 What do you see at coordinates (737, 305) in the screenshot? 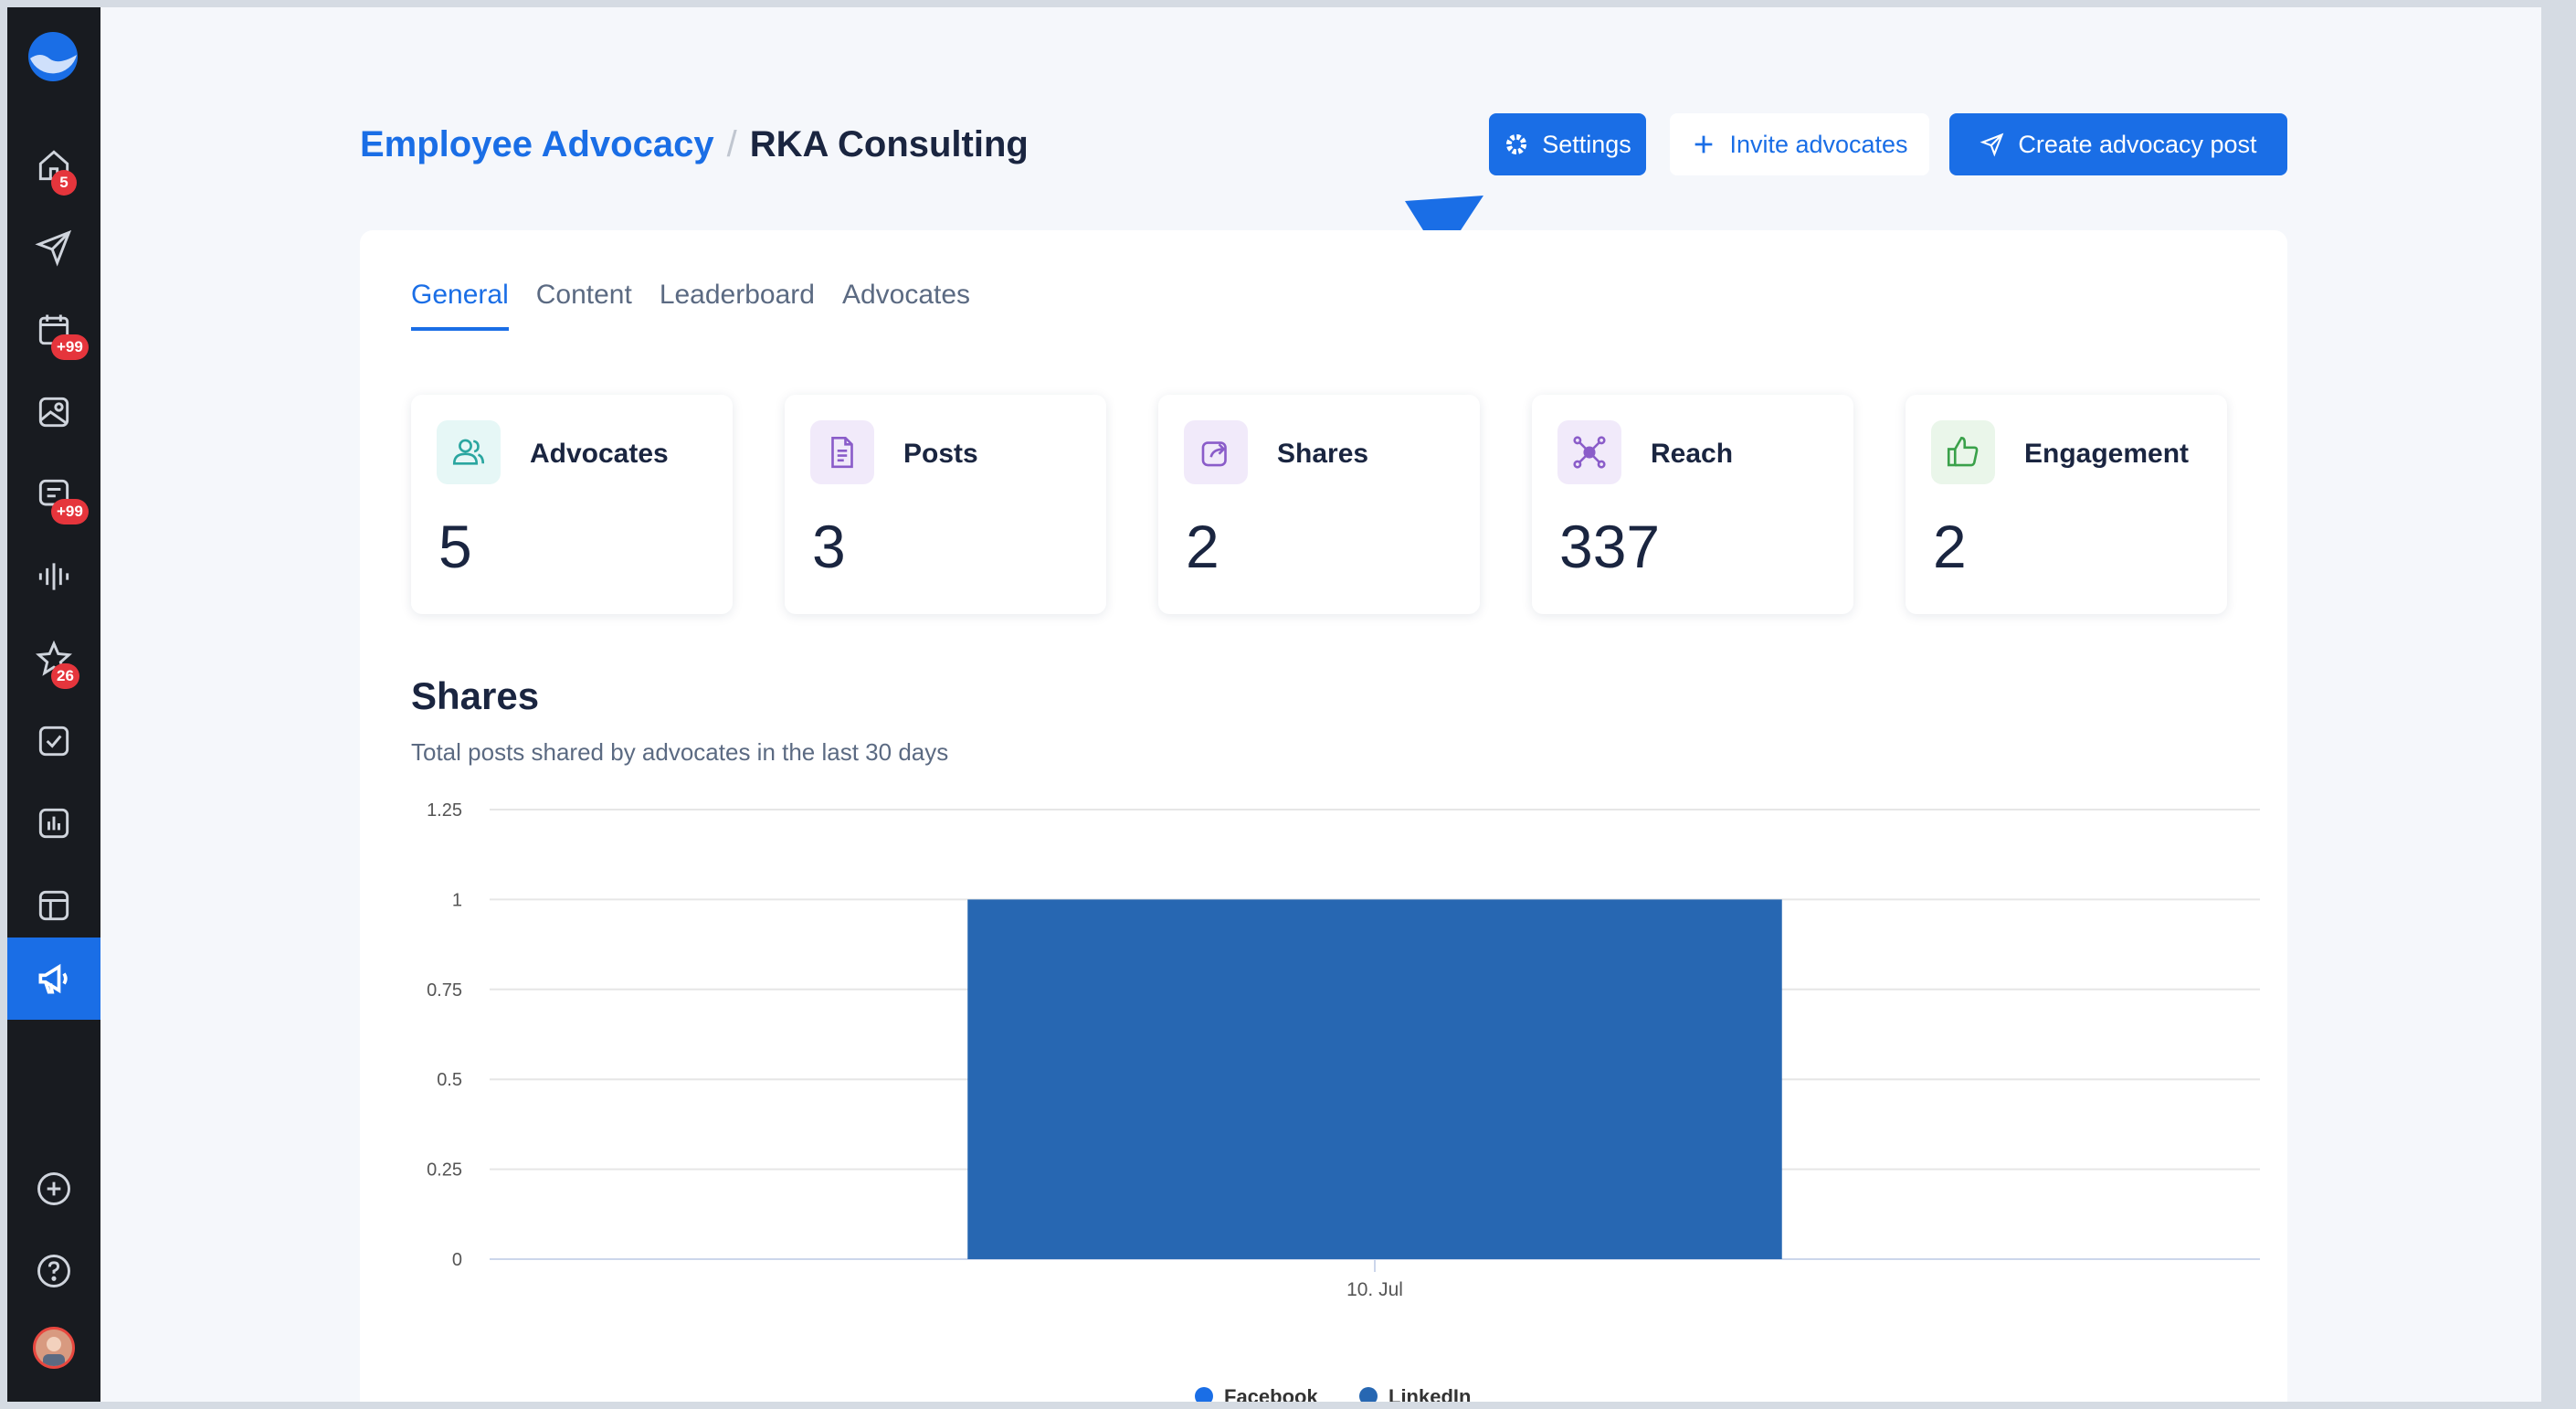
I see `tab-leaderboard: Leaderboard` at bounding box center [737, 305].